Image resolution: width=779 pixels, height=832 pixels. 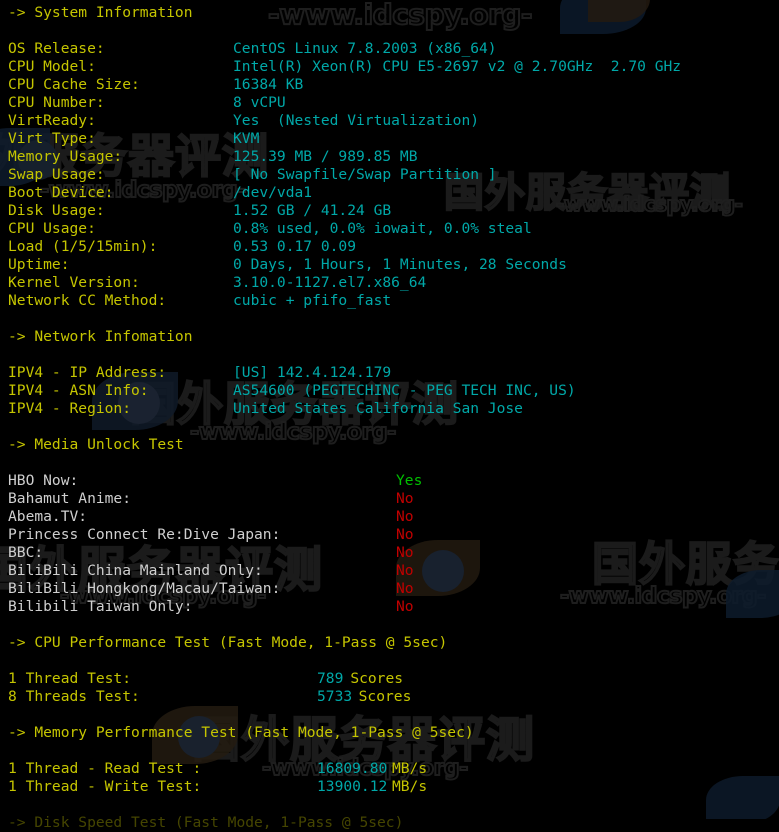 I want to click on row-label: IPV4 - IP Address:, so click(x=87, y=372).